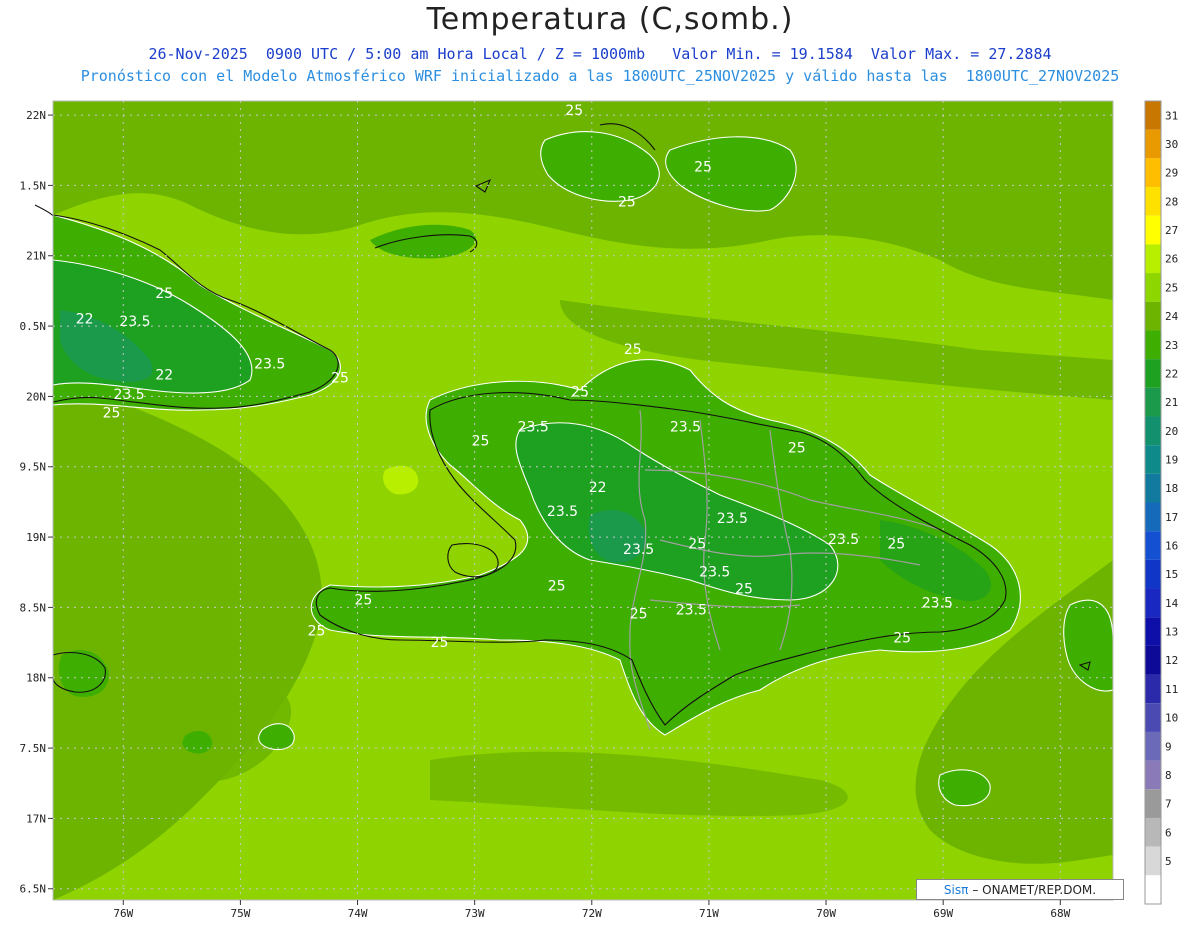  I want to click on credit-brand: Sisπ, so click(956, 889).